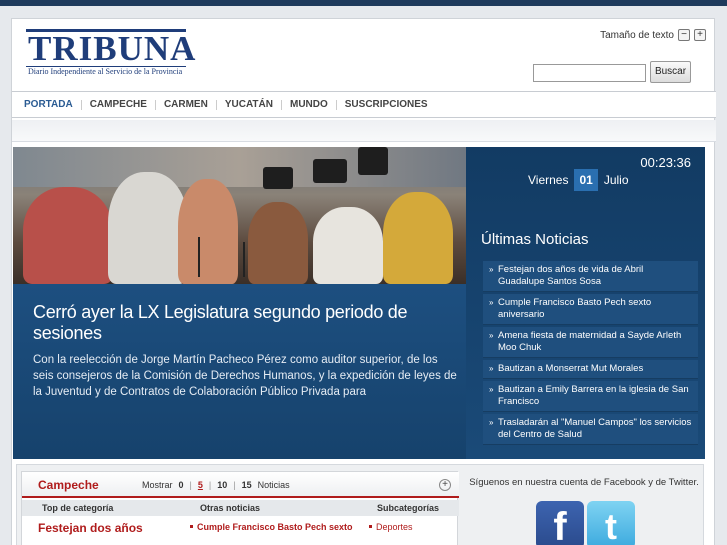 This screenshot has width=727, height=545. Describe the element at coordinates (548, 180) in the screenshot. I see `date-weekday: Viernes` at that location.